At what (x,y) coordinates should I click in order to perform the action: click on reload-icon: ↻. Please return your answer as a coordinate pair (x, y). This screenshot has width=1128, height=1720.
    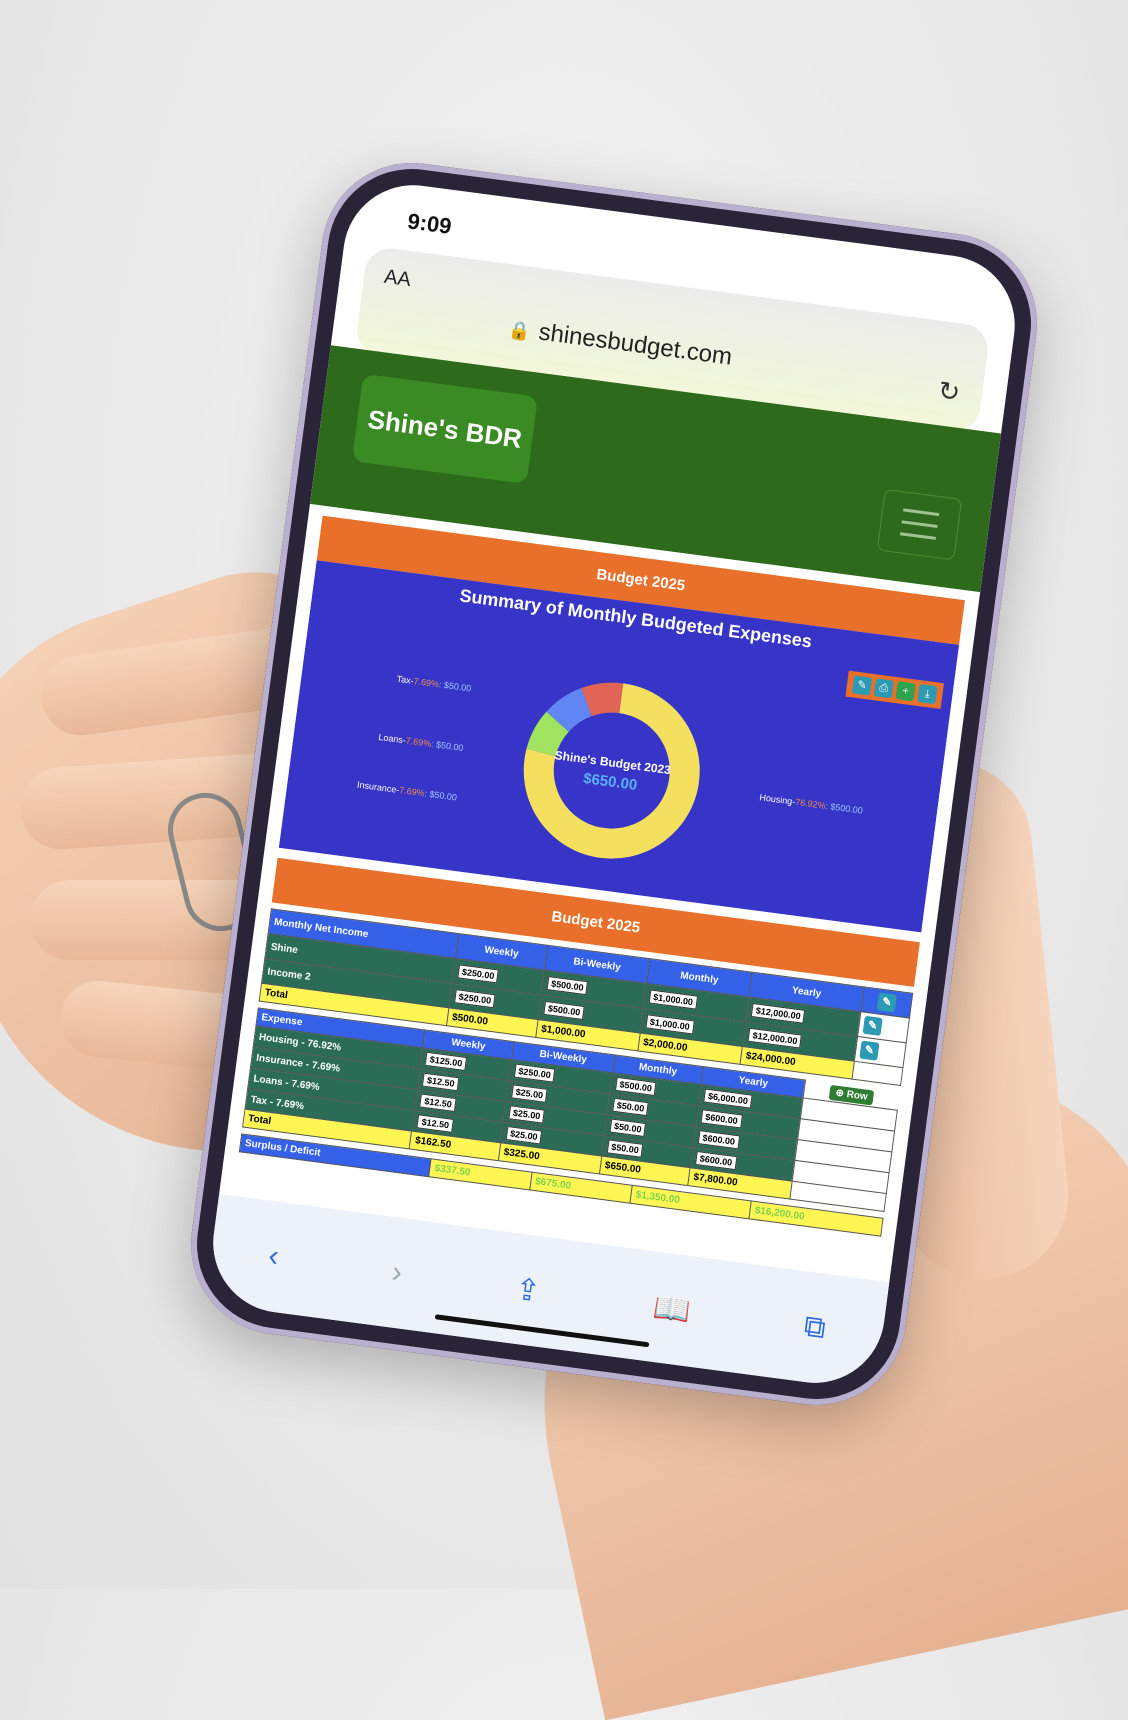
    Looking at the image, I should click on (949, 392).